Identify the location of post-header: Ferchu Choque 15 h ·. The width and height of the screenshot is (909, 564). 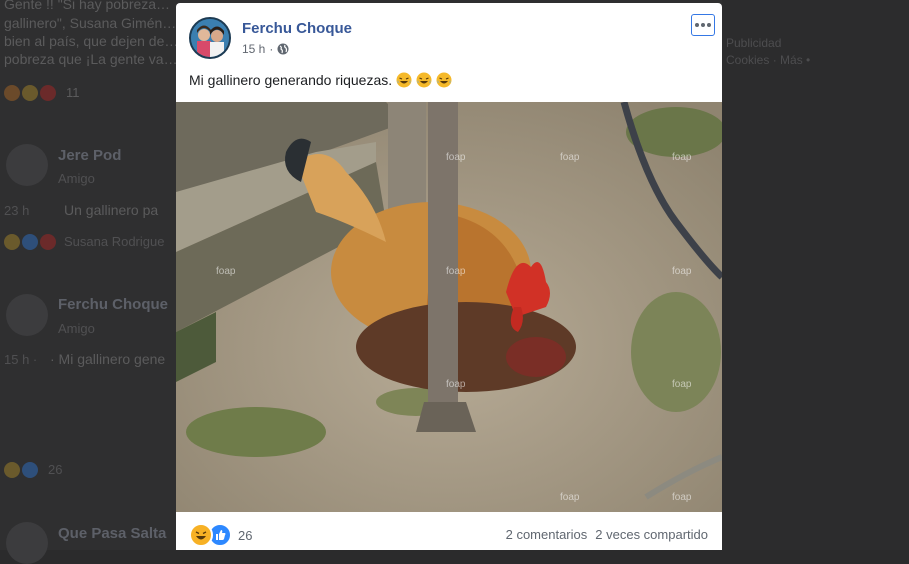
(449, 33).